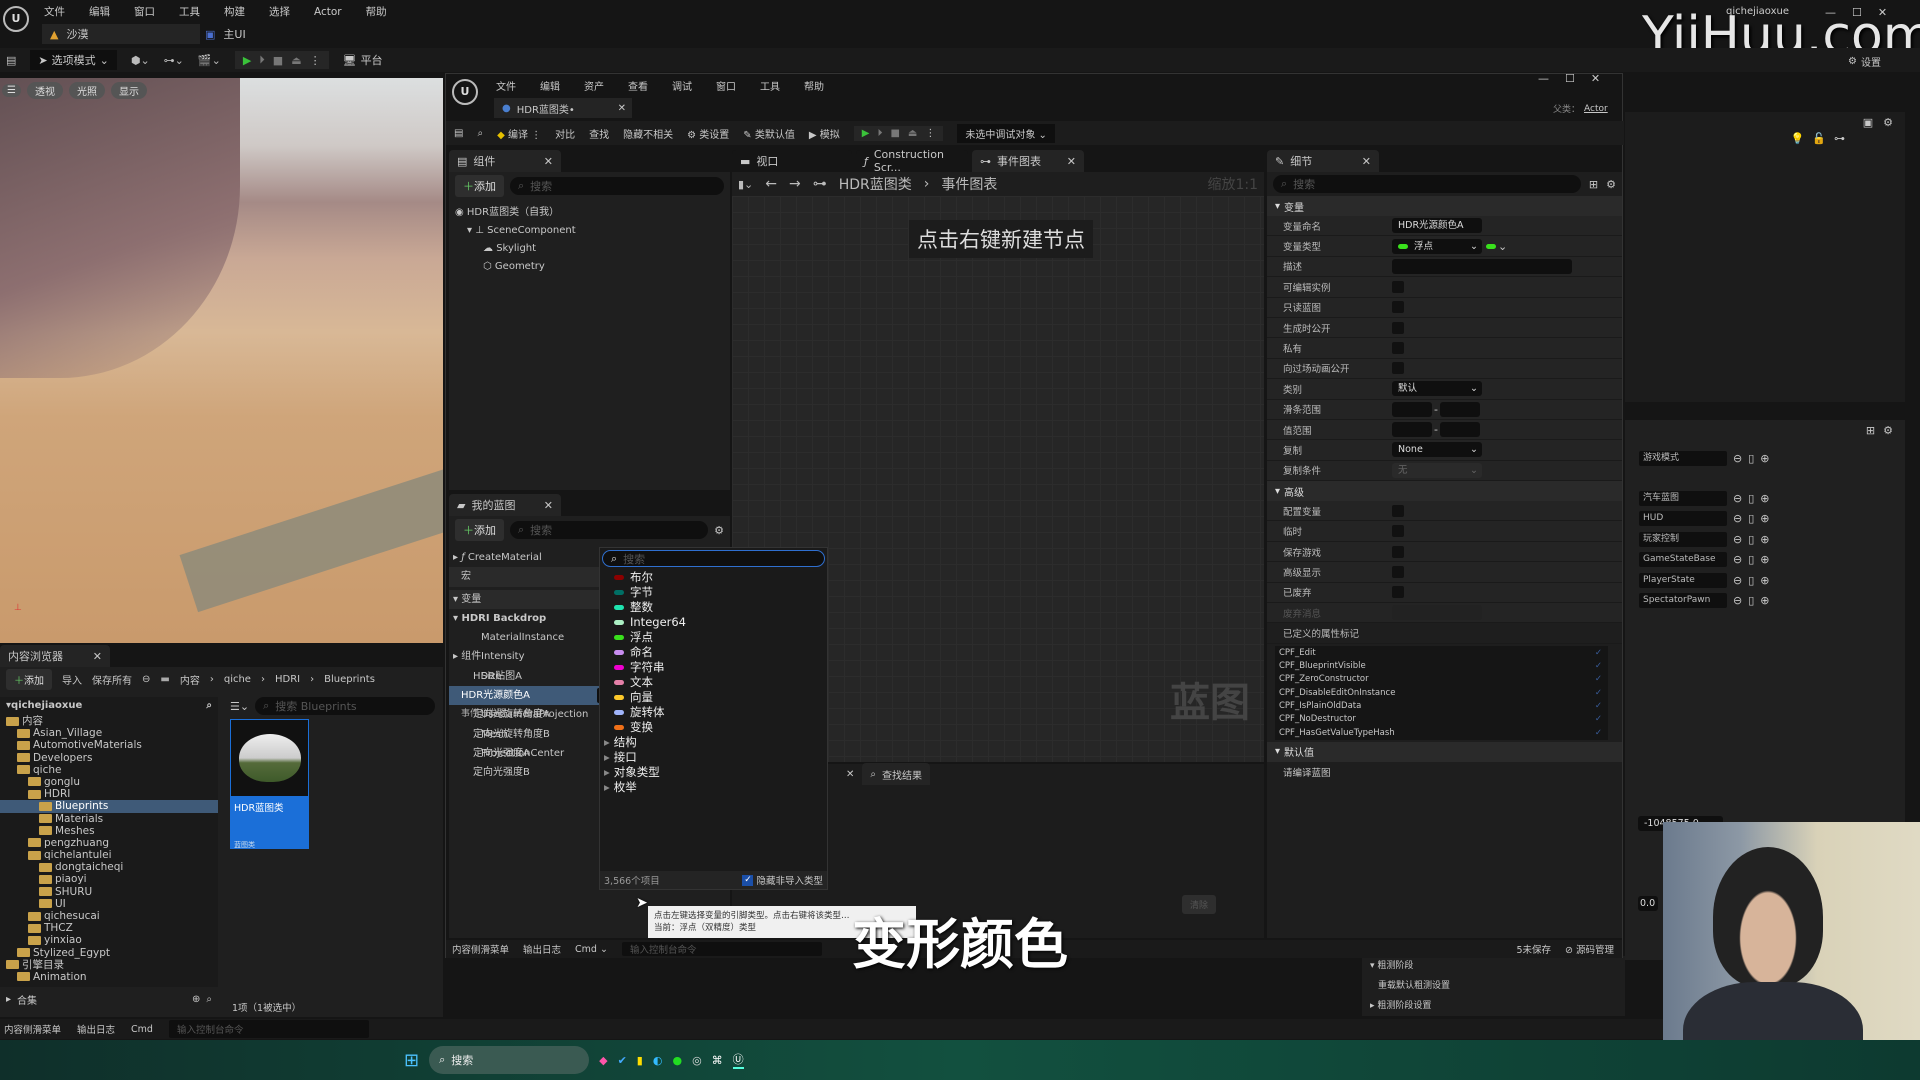  Describe the element at coordinates (713, 757) in the screenshot. I see `type-group: ▸ 接口` at that location.